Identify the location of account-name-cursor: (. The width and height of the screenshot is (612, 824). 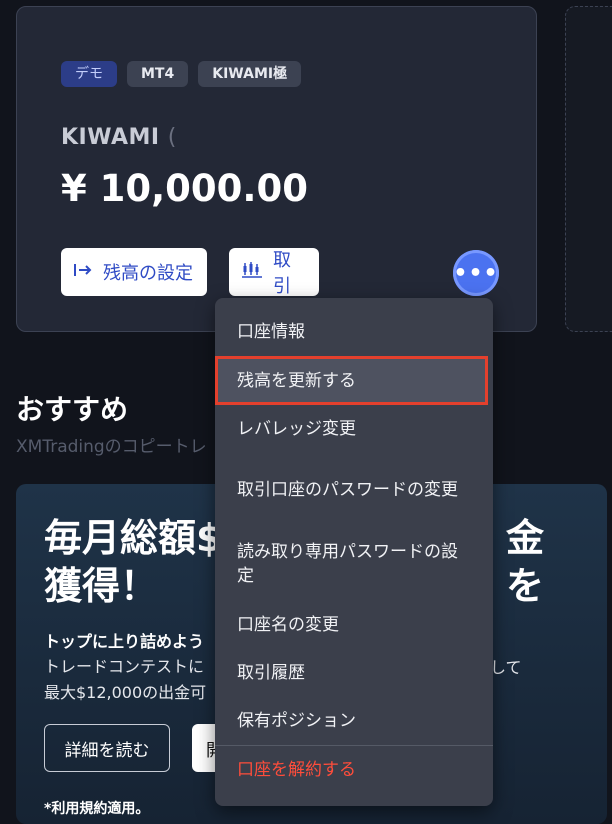
(172, 137).